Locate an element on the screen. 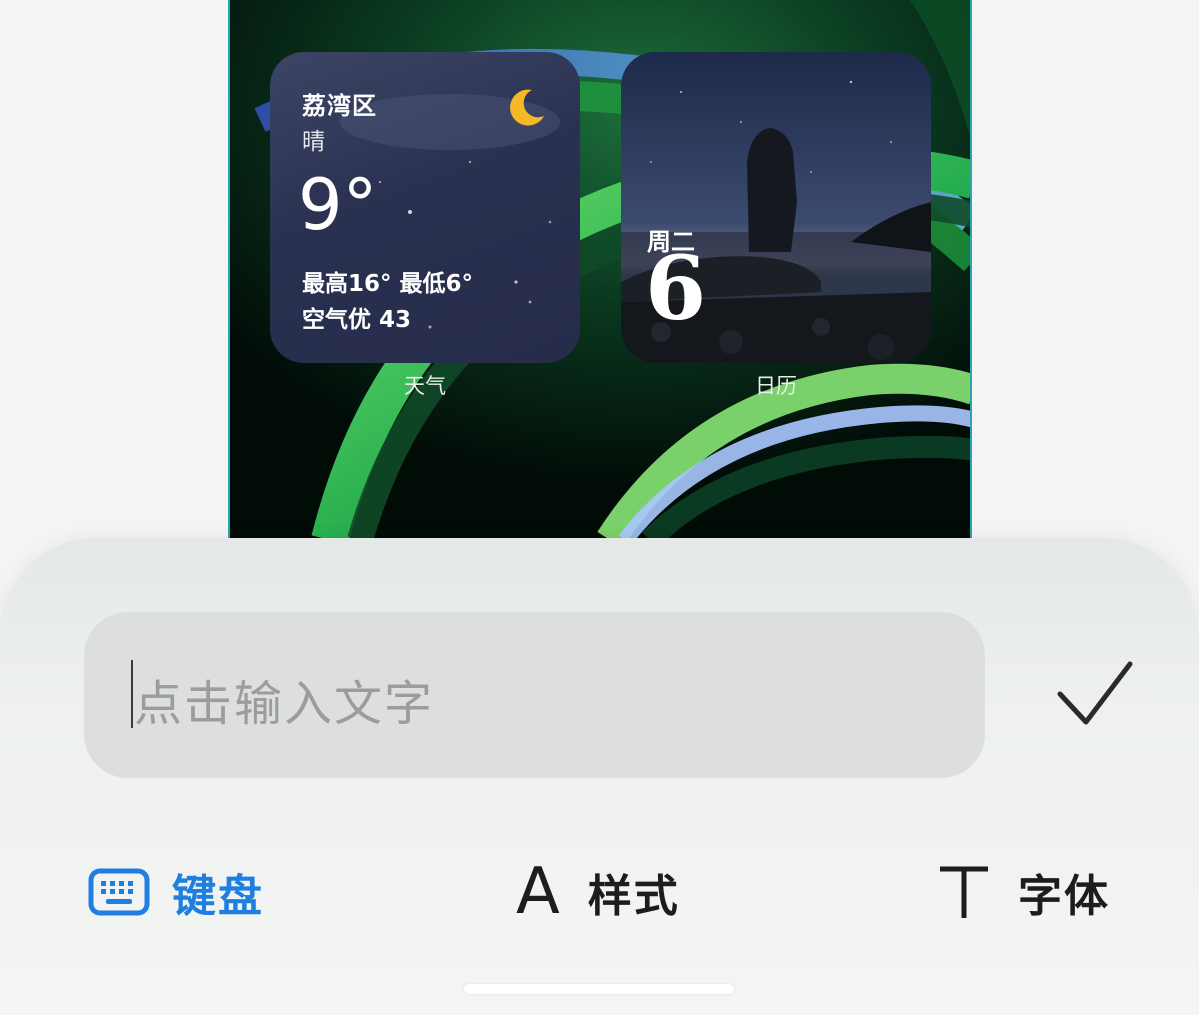  weather-range: 最高16° 最低6° is located at coordinates (388, 284).